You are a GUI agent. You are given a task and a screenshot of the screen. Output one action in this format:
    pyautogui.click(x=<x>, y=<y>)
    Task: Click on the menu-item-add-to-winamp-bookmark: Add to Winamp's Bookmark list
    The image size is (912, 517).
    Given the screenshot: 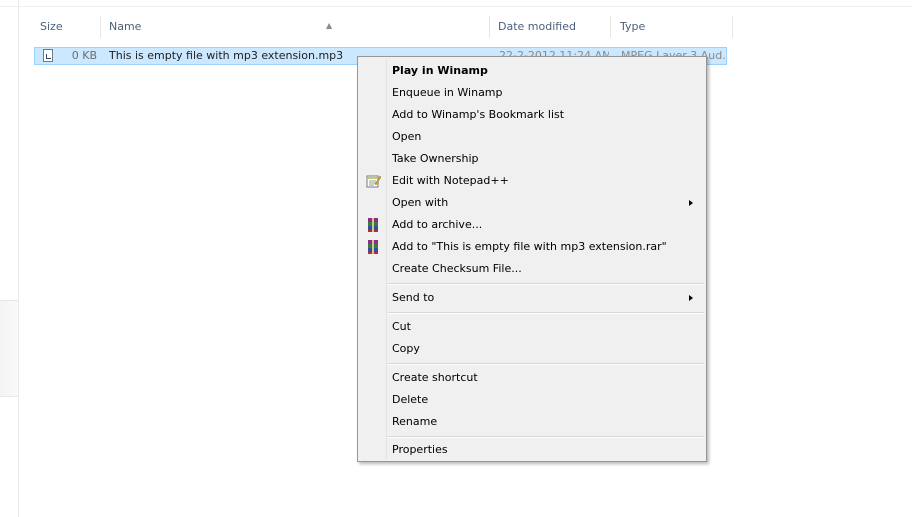 What is the action you would take?
    pyautogui.click(x=532, y=115)
    